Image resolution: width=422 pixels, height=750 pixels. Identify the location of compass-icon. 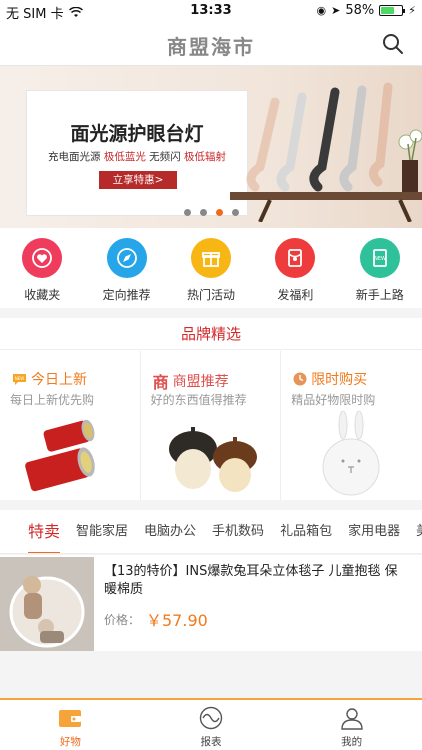
(126, 258).